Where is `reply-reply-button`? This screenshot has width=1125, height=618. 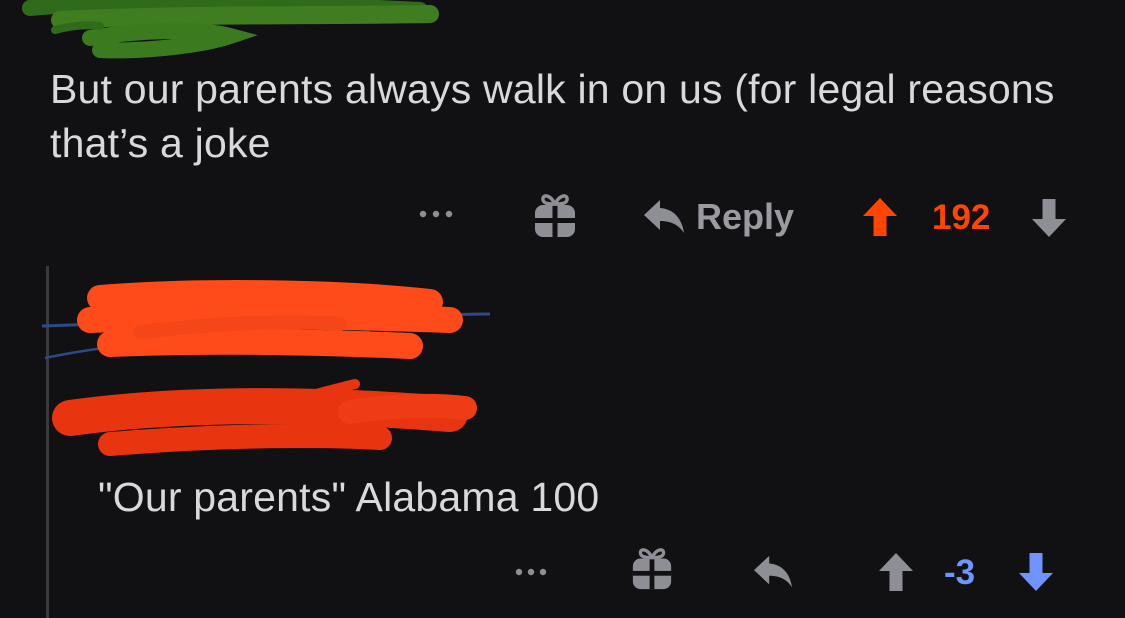 reply-reply-button is located at coordinates (773, 572).